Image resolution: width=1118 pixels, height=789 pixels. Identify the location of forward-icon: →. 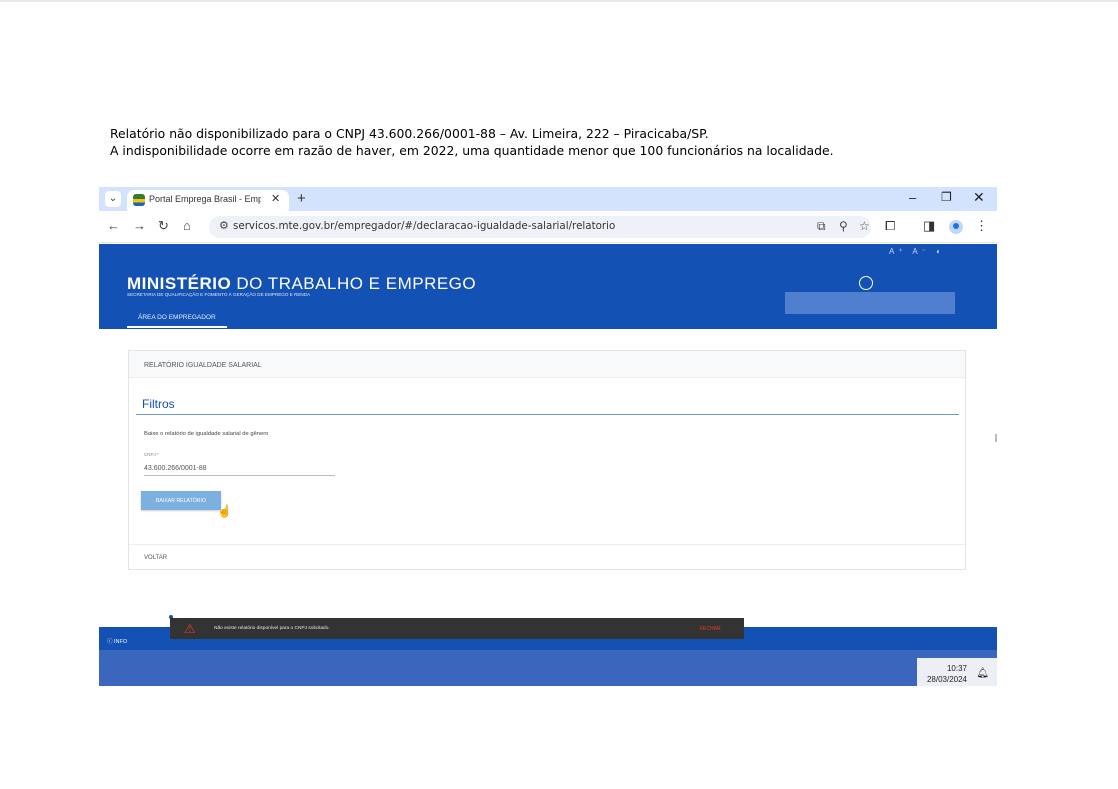
(139, 225).